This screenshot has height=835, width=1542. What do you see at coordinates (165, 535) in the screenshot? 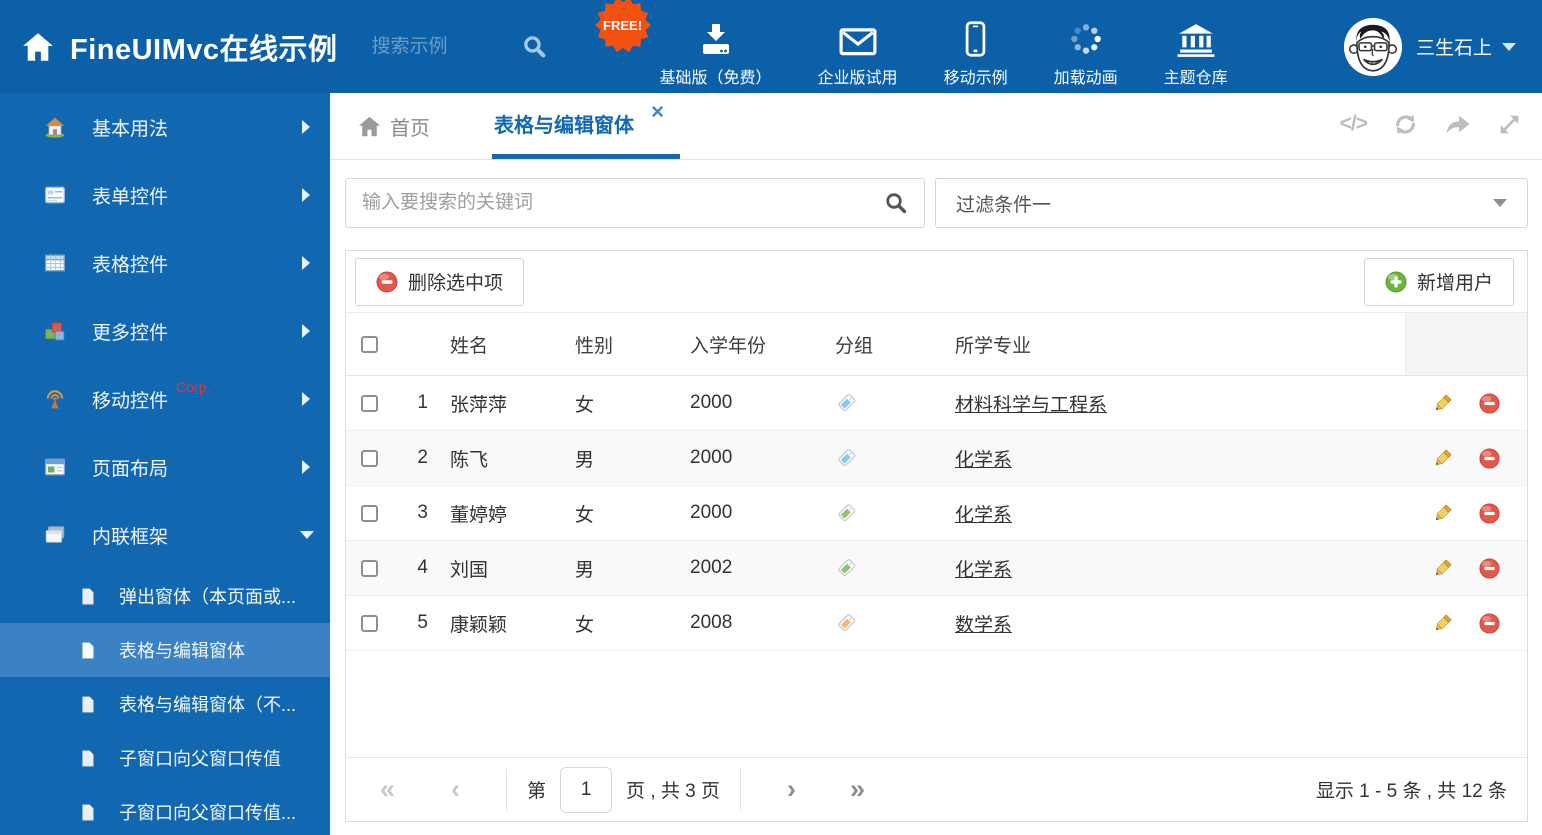
I see `sidebar-item-iframe: 内联框架` at bounding box center [165, 535].